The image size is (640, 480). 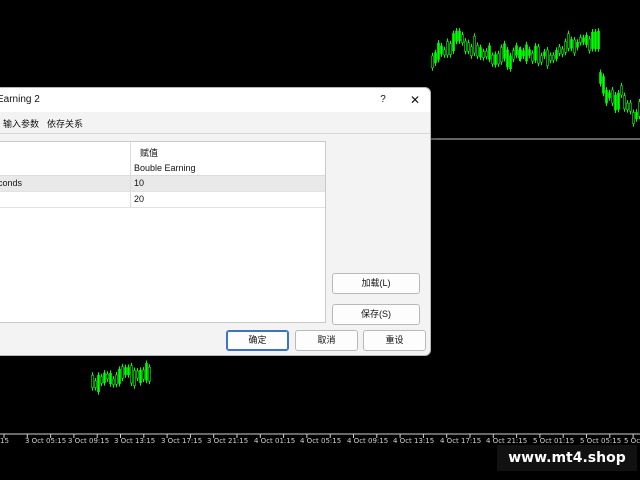 I want to click on time-label: 3 Oct 09:15, so click(x=89, y=441).